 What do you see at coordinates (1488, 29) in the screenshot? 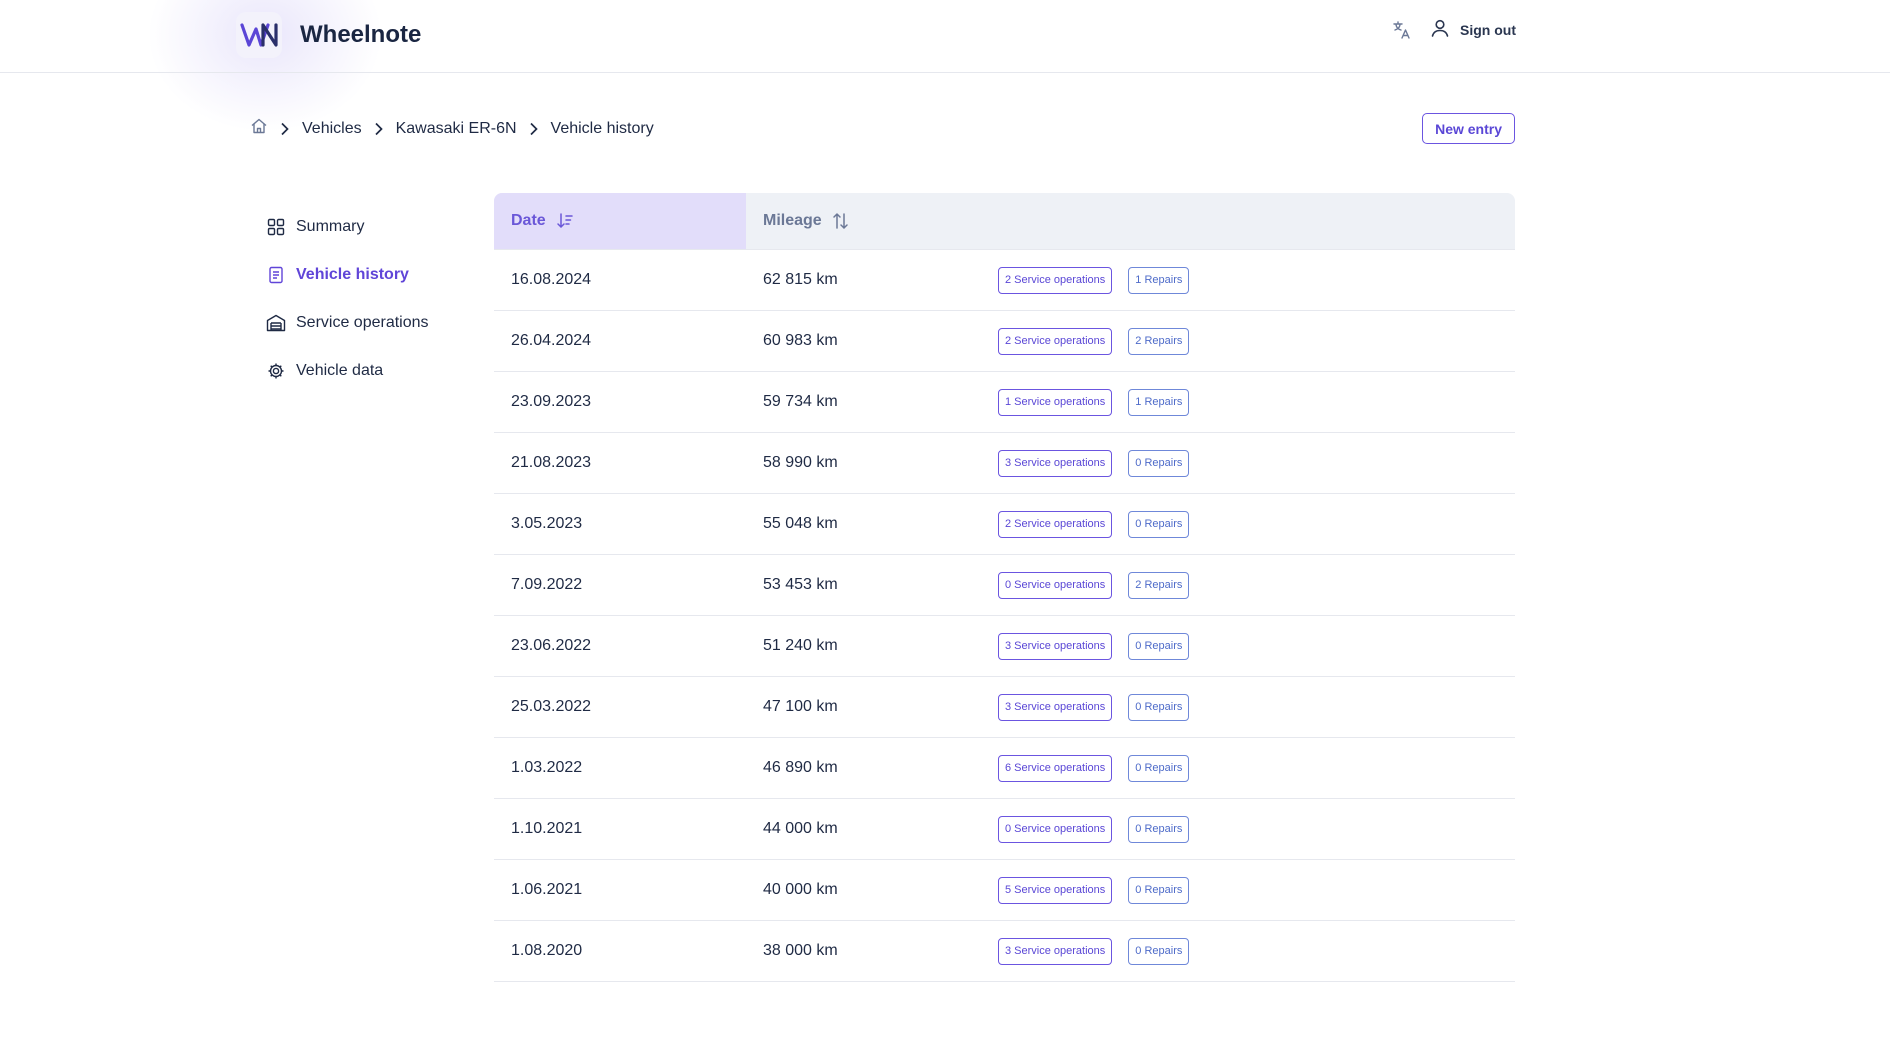
I see `sign-out-label: Sign out` at bounding box center [1488, 29].